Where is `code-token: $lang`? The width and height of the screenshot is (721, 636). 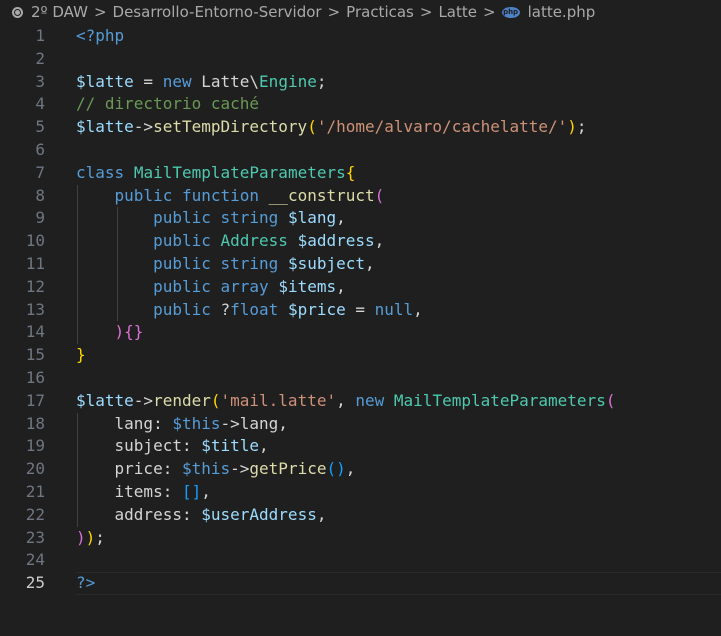 code-token: $lang is located at coordinates (312, 218).